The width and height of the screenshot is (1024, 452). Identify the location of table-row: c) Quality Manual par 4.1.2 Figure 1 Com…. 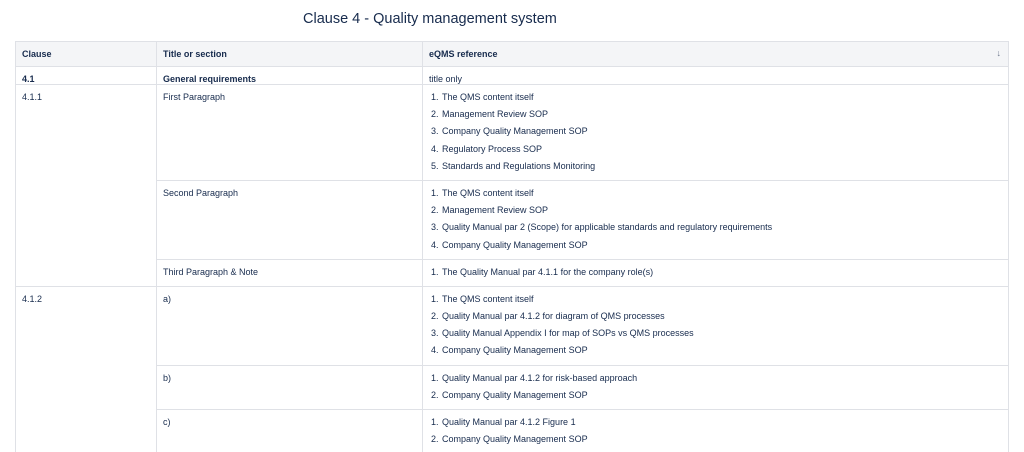
(512, 430).